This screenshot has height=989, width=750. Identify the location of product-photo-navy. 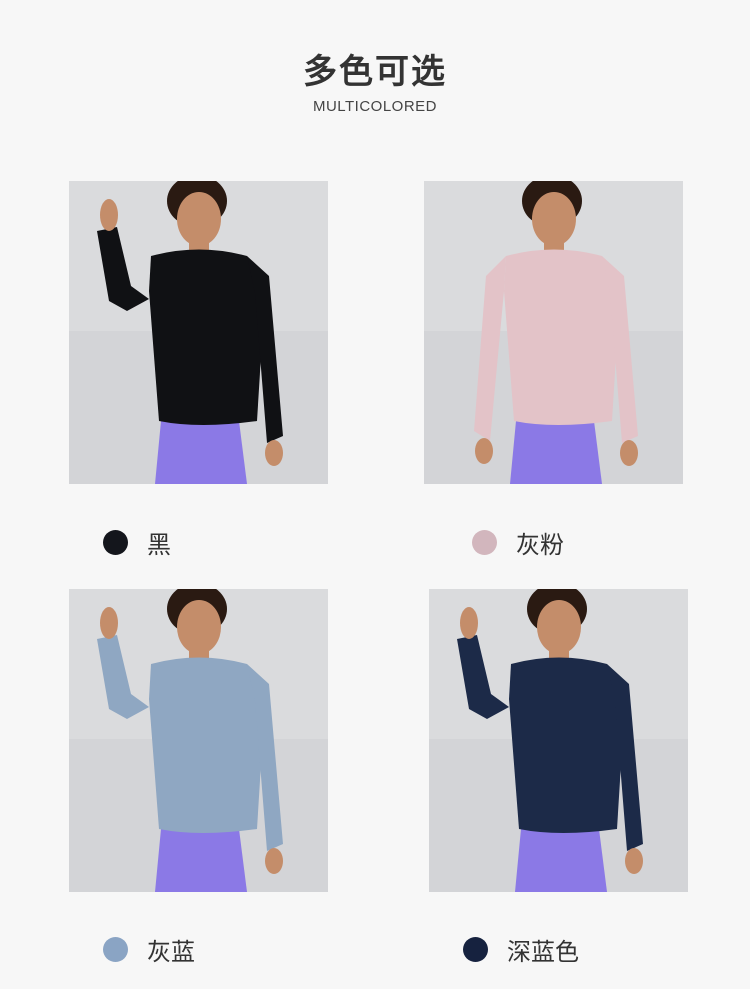
(558, 740).